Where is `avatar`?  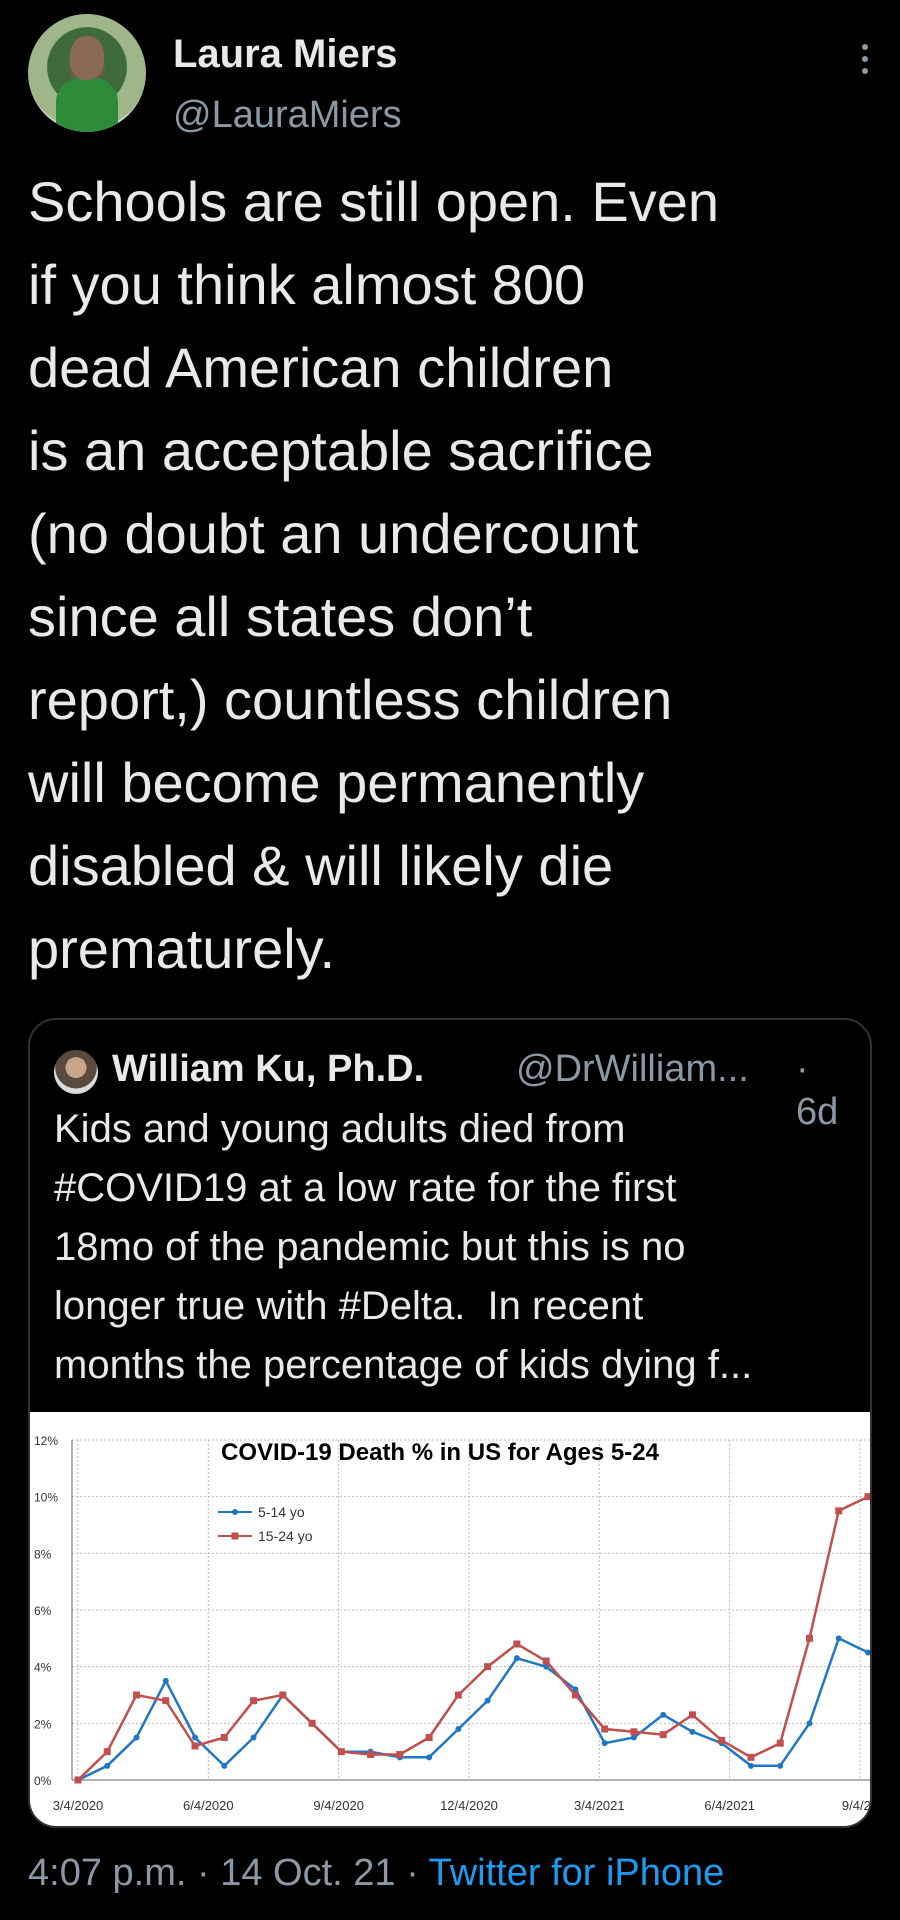 avatar is located at coordinates (87, 73).